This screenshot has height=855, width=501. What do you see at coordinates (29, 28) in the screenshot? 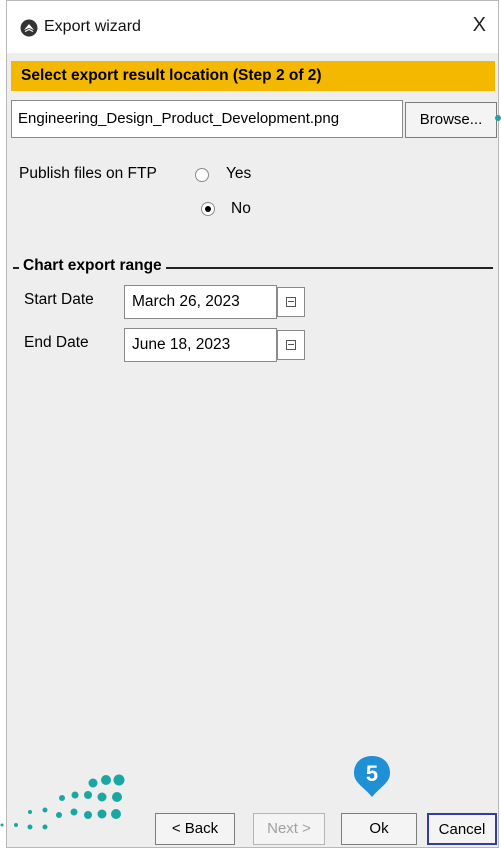
I see `export-wizard-icon` at bounding box center [29, 28].